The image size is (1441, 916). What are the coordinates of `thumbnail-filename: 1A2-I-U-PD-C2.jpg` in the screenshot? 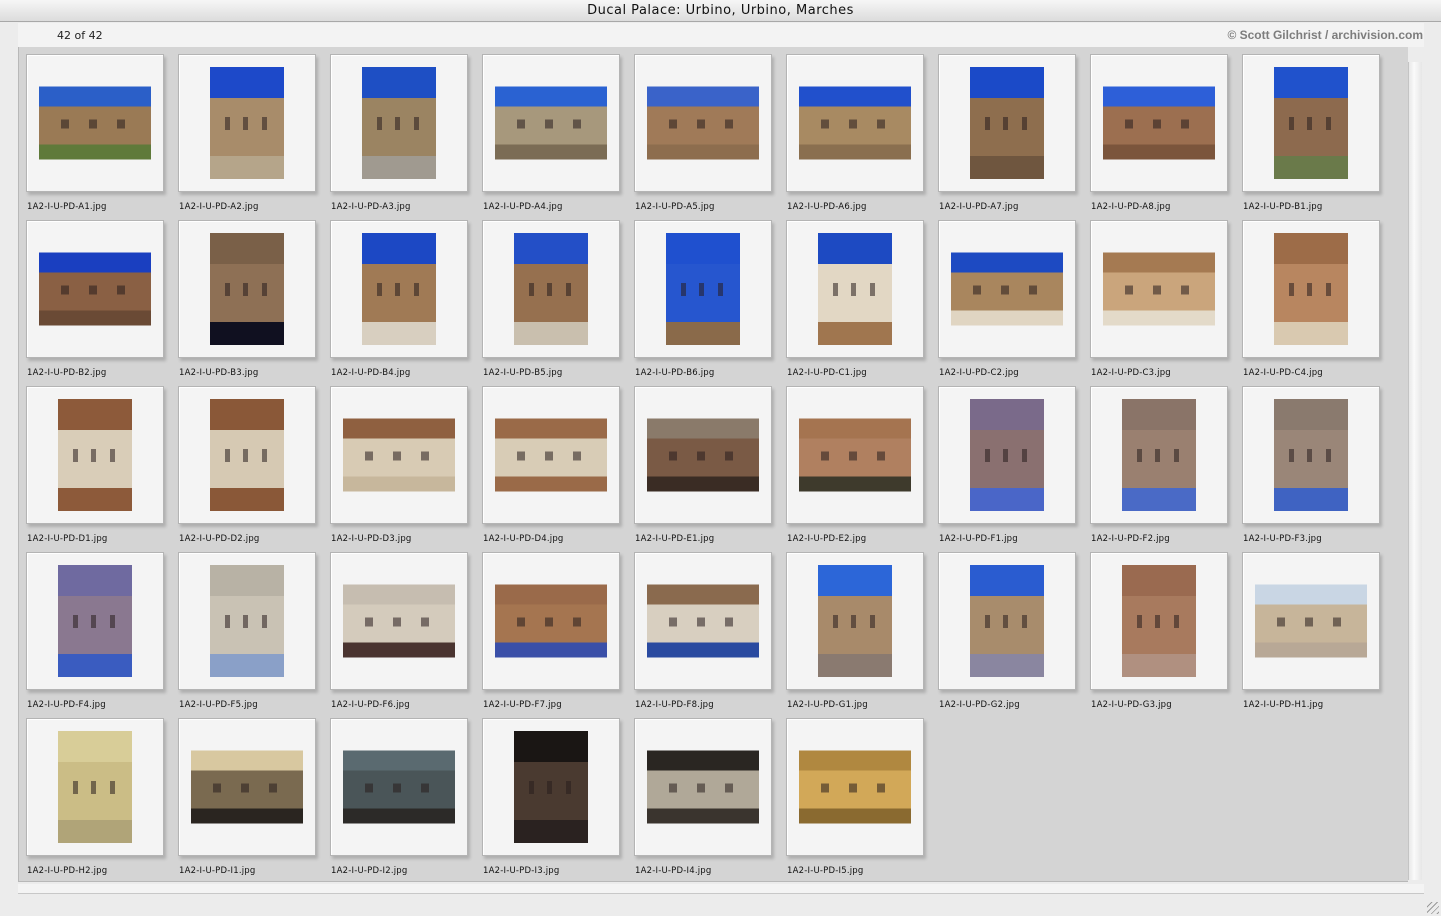 It's located at (979, 373).